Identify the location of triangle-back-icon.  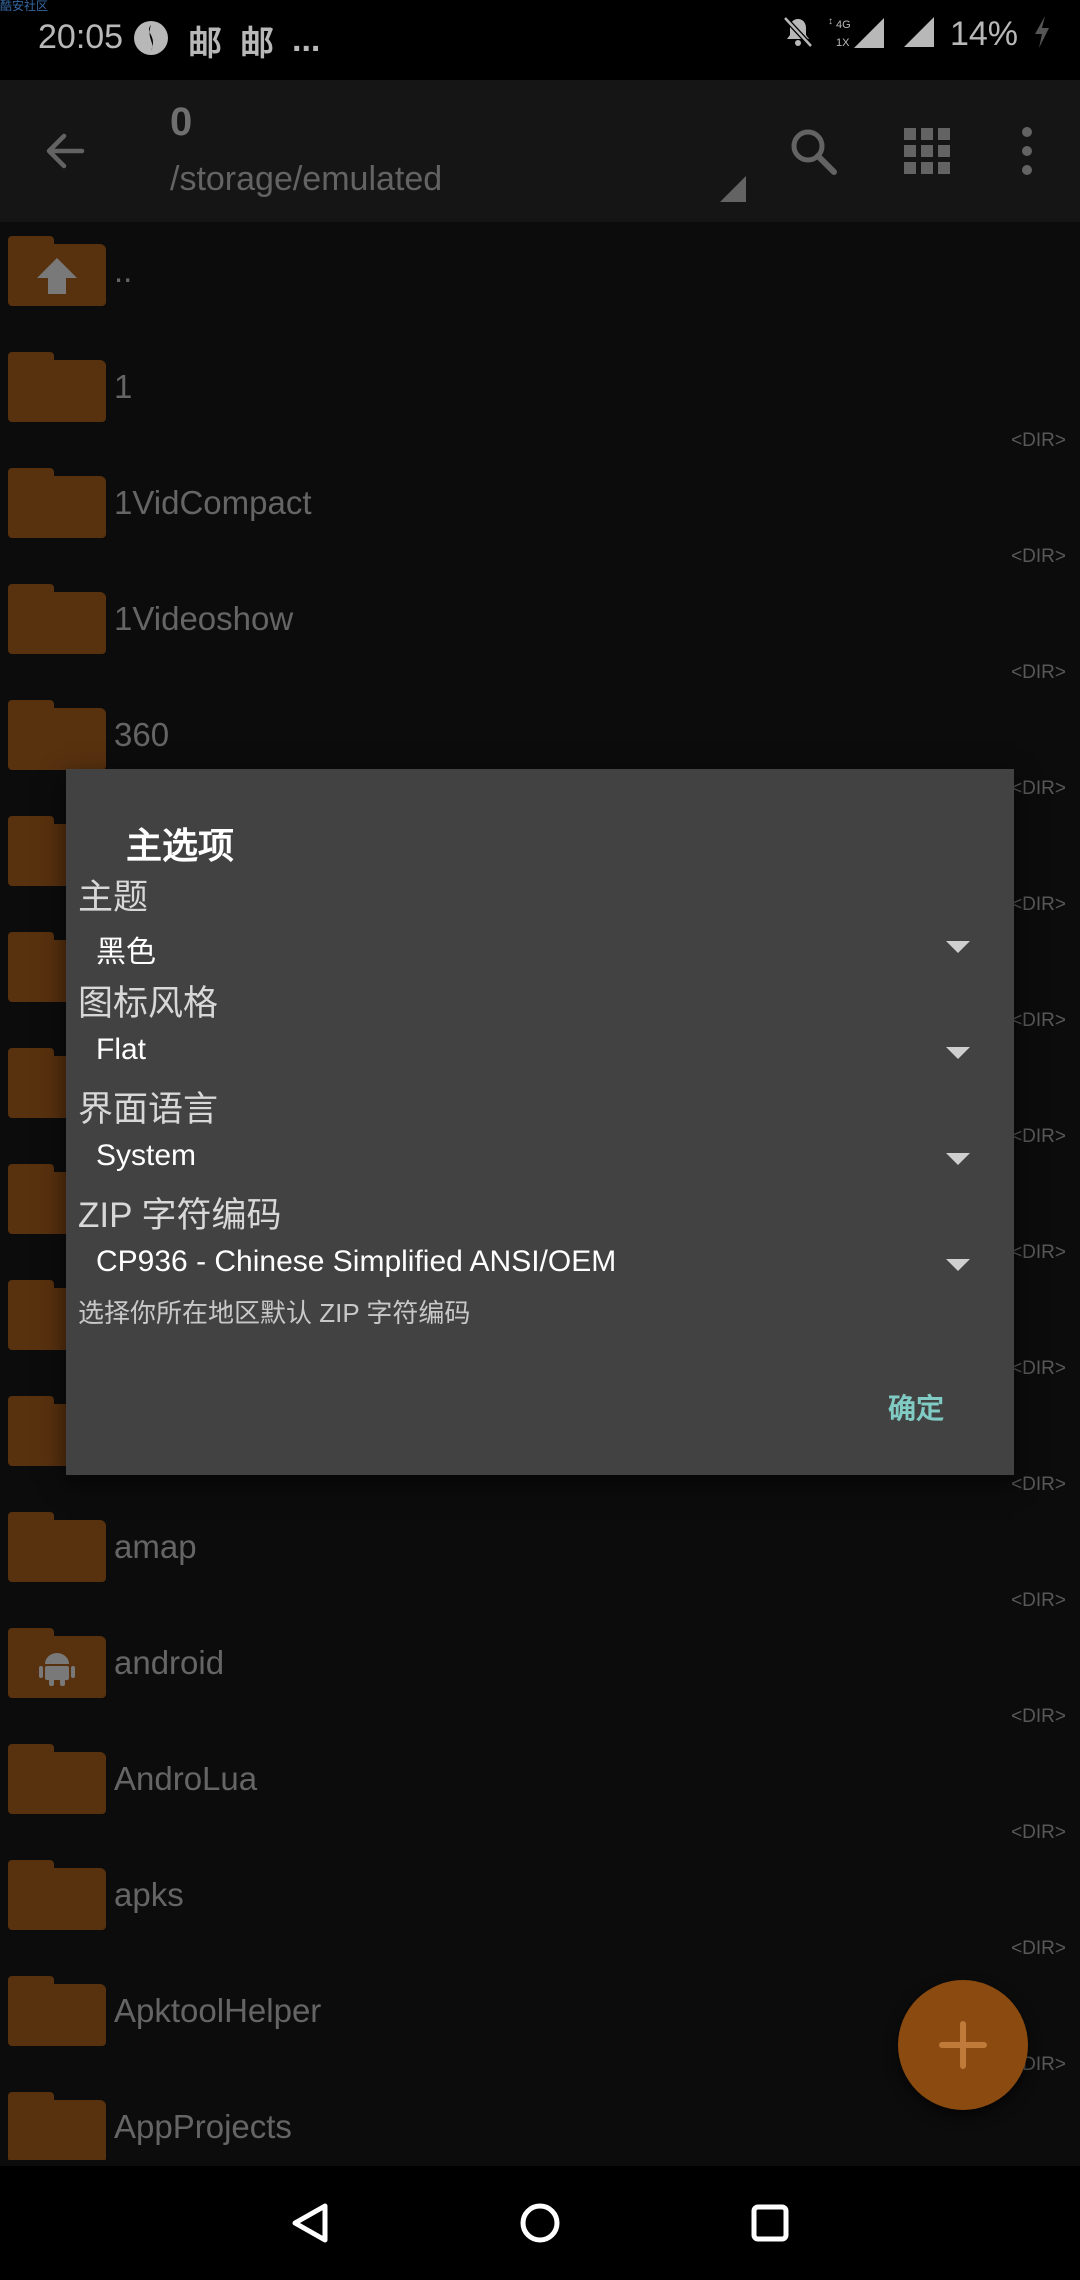
(310, 2223).